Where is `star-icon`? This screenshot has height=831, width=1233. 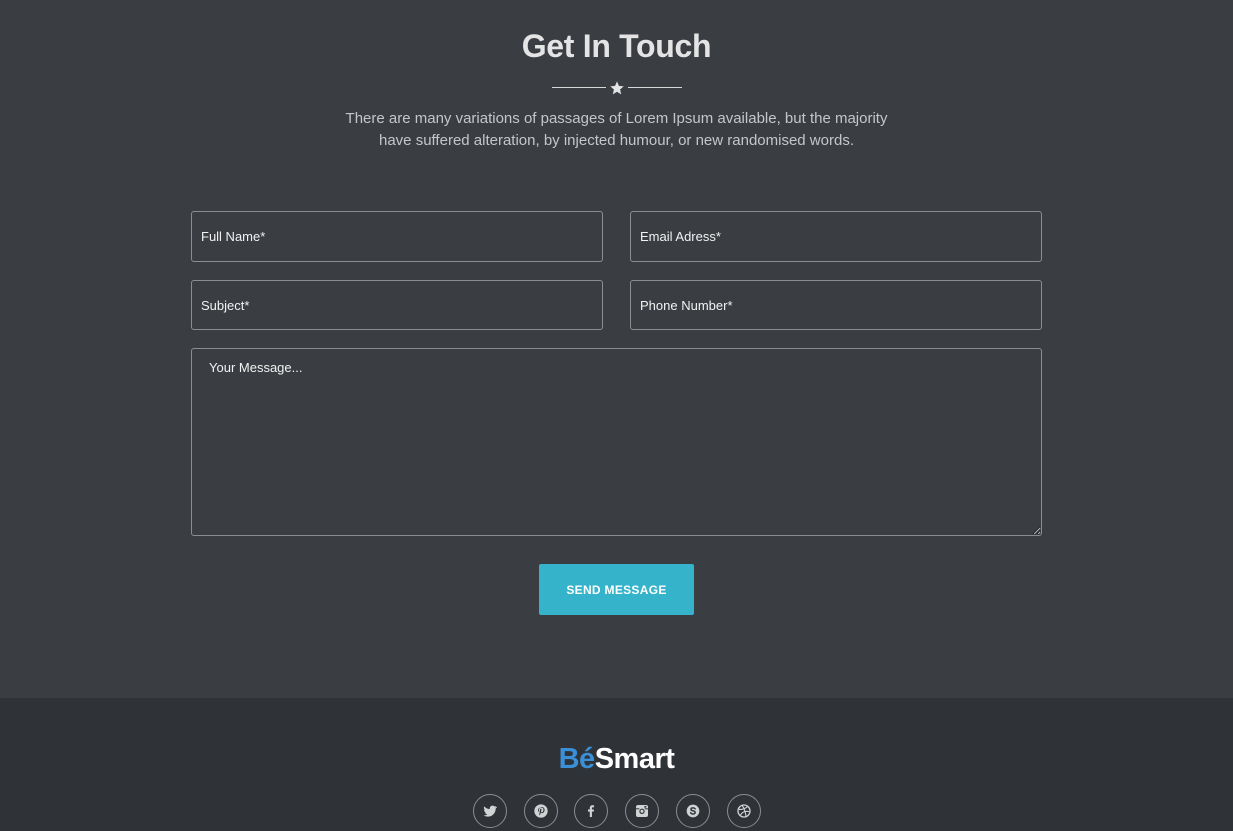
star-icon is located at coordinates (617, 88).